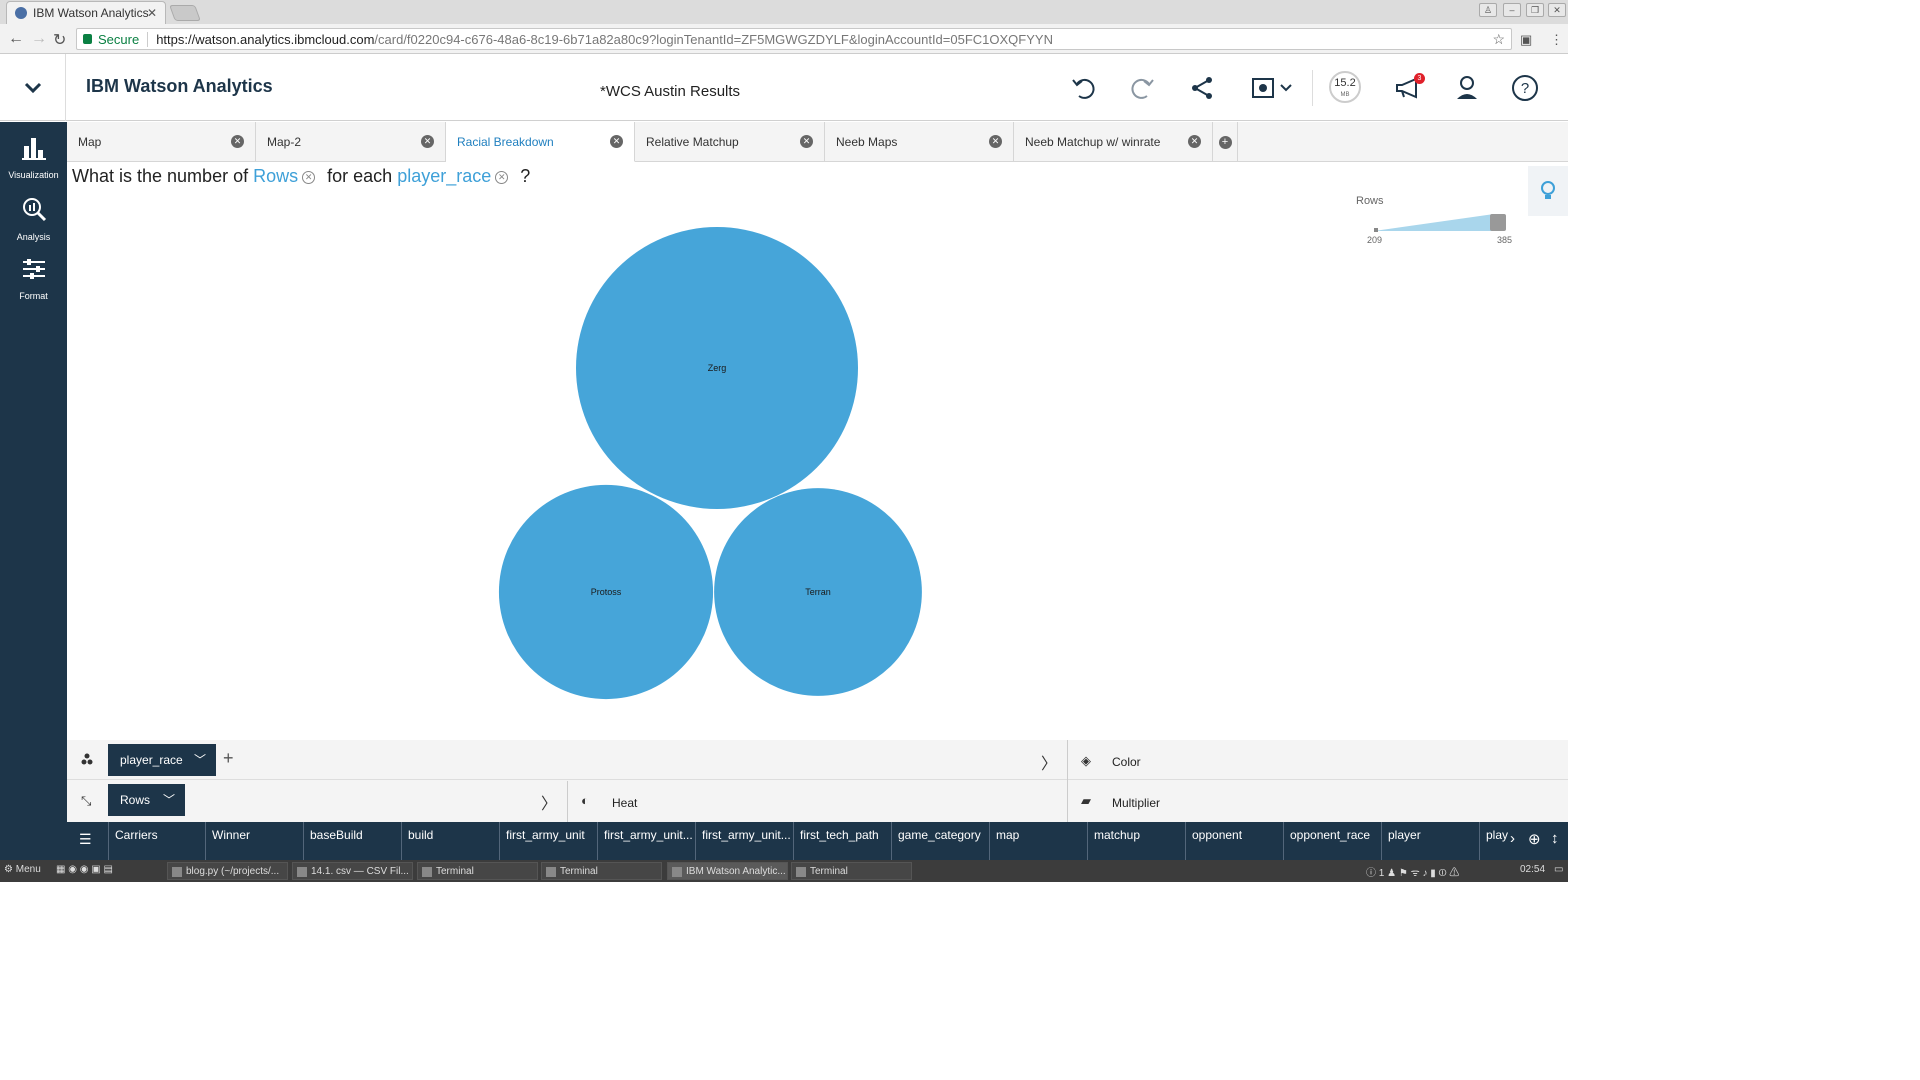 This screenshot has width=1920, height=1080. Describe the element at coordinates (1381, 873) in the screenshot. I see `workspace-number: 1` at that location.